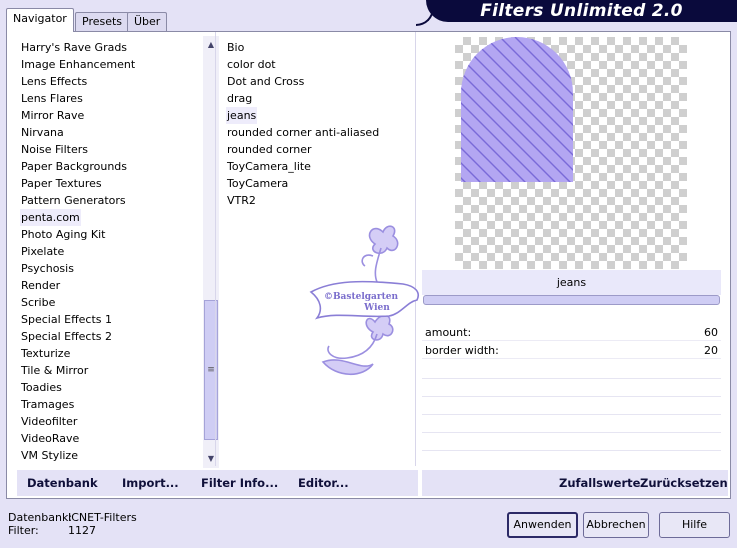  Describe the element at coordinates (571, 282) in the screenshot. I see `current-filter-name: jeans` at that location.